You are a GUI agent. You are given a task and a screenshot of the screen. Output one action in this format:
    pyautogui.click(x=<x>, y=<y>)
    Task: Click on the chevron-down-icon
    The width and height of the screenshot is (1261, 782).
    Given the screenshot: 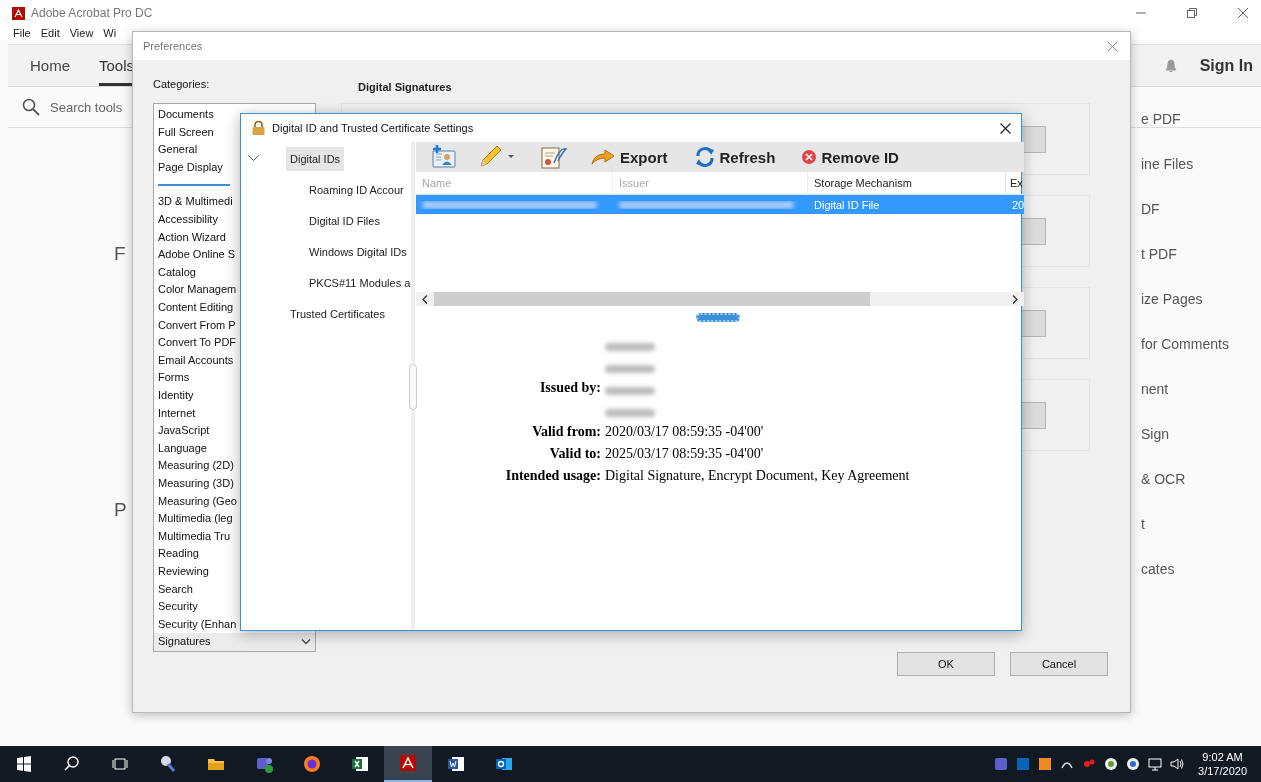 What is the action you would take?
    pyautogui.click(x=253, y=158)
    